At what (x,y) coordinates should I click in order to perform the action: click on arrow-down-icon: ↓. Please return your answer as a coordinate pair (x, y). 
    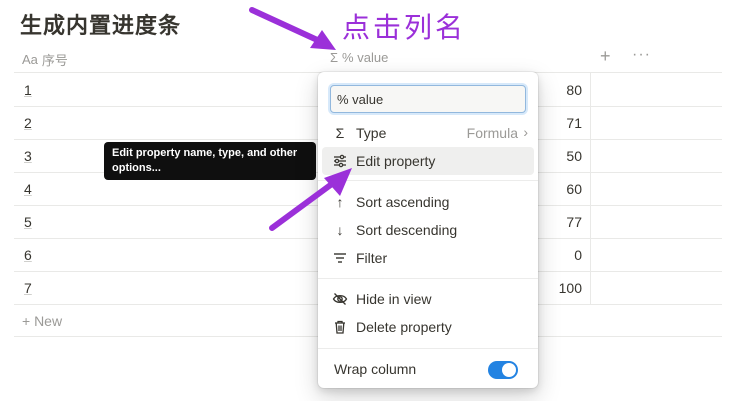
    Looking at the image, I should click on (340, 230).